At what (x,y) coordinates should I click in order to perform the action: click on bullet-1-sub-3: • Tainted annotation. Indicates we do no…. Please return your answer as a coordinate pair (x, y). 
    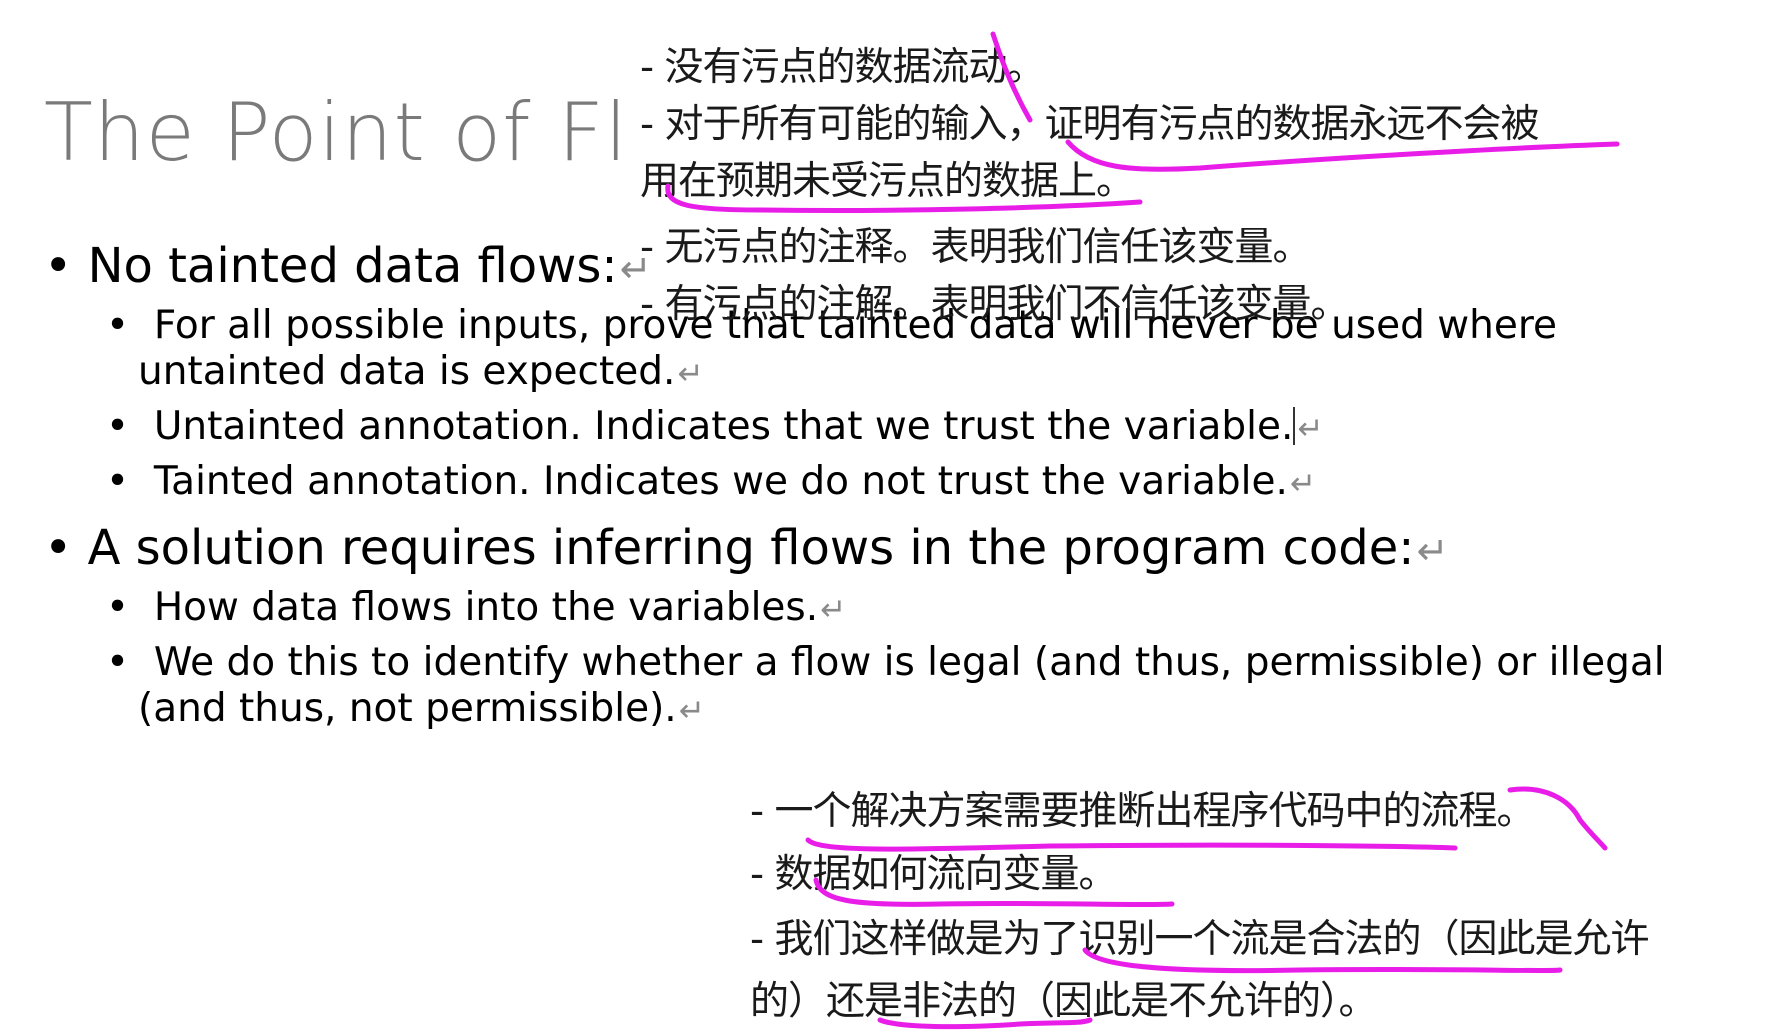
    Looking at the image, I should click on (711, 483).